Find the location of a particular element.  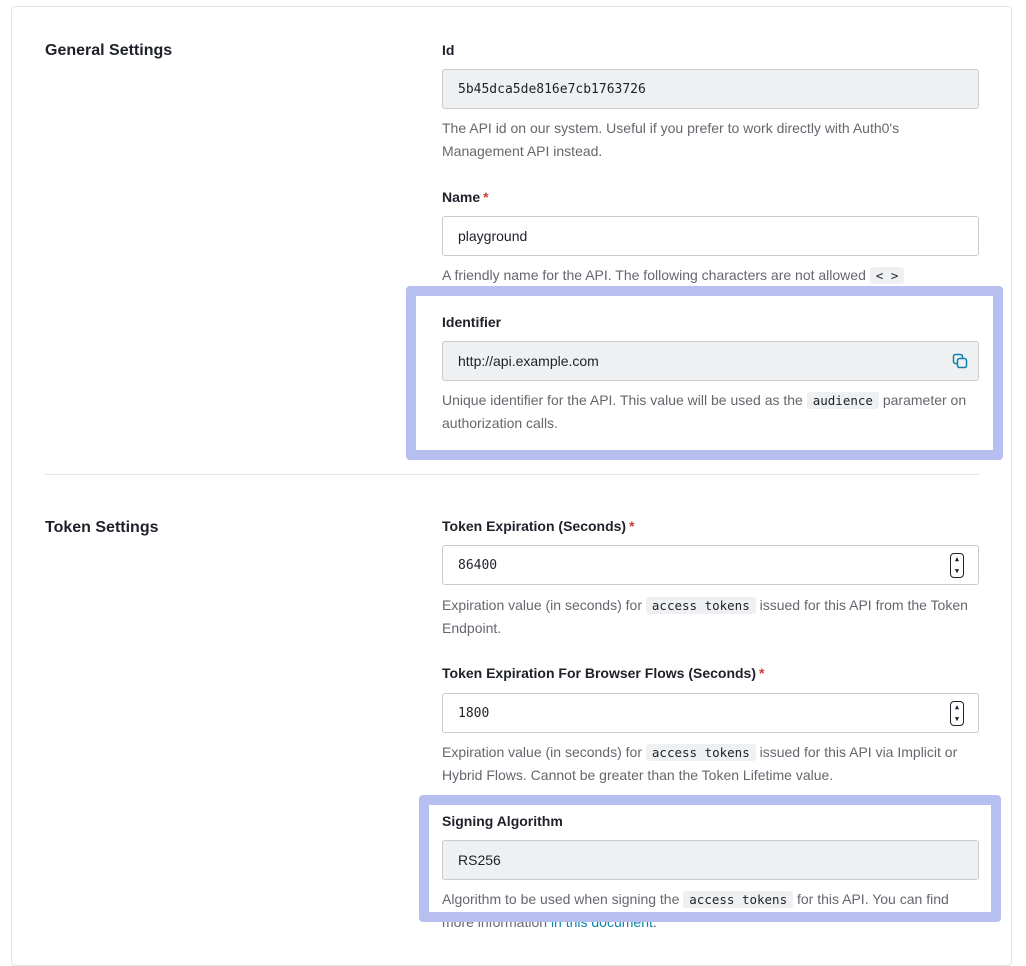

signing-doc-link: in this document is located at coordinates (602, 922).